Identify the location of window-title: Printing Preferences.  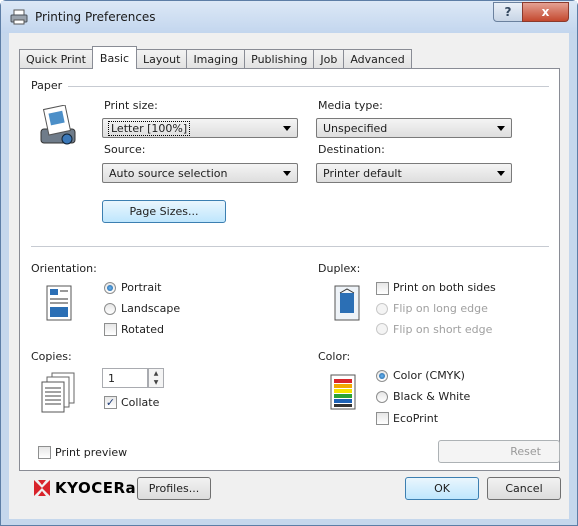
(95, 17).